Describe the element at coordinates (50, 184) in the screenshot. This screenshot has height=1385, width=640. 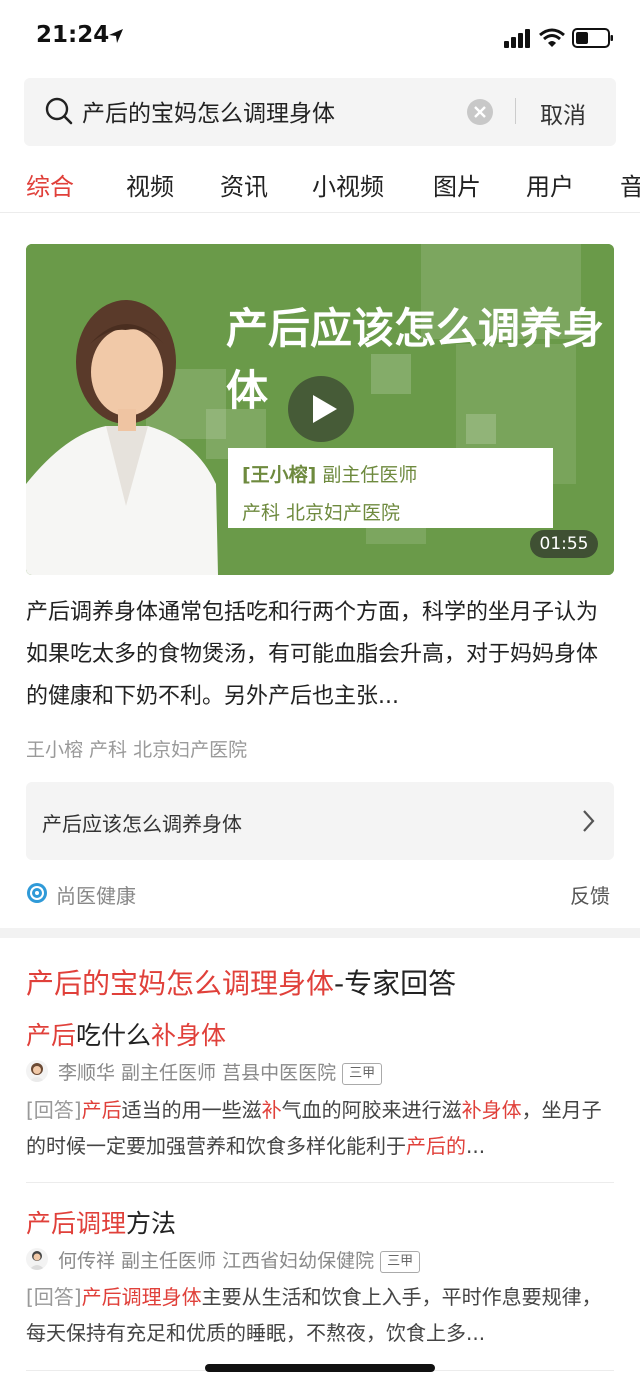
I see `tab-comprehensive: 综合` at that location.